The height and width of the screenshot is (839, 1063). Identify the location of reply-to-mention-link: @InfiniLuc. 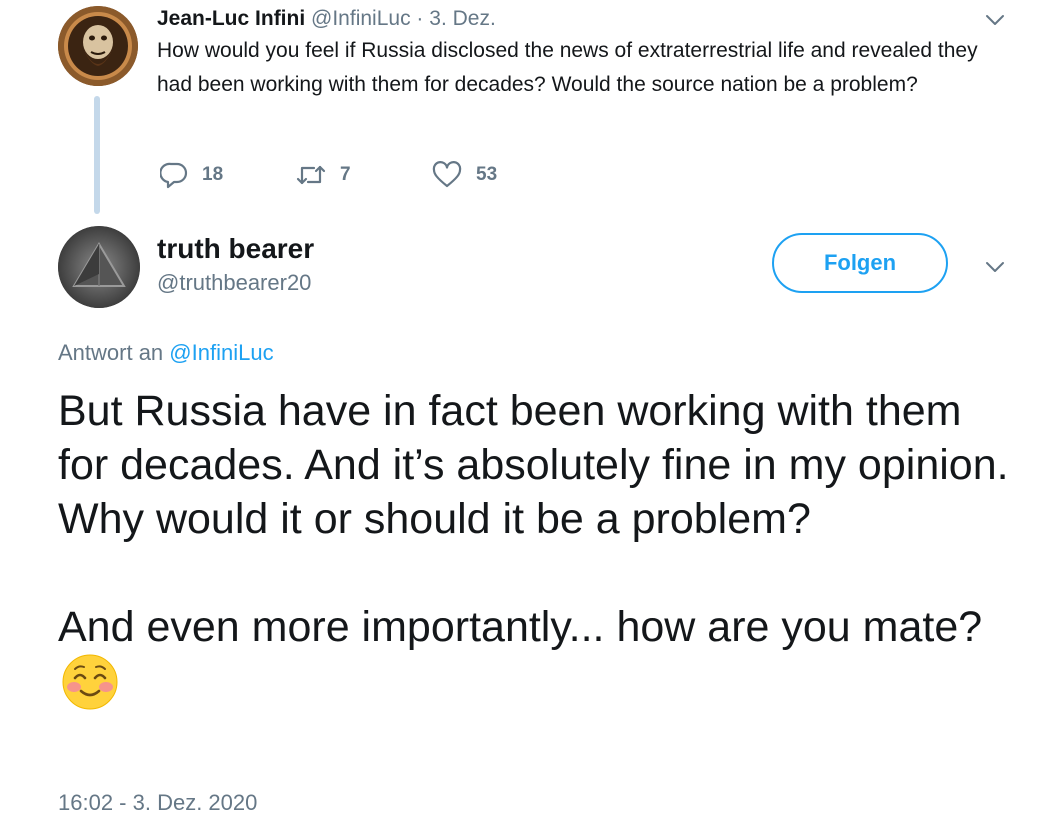
(221, 352).